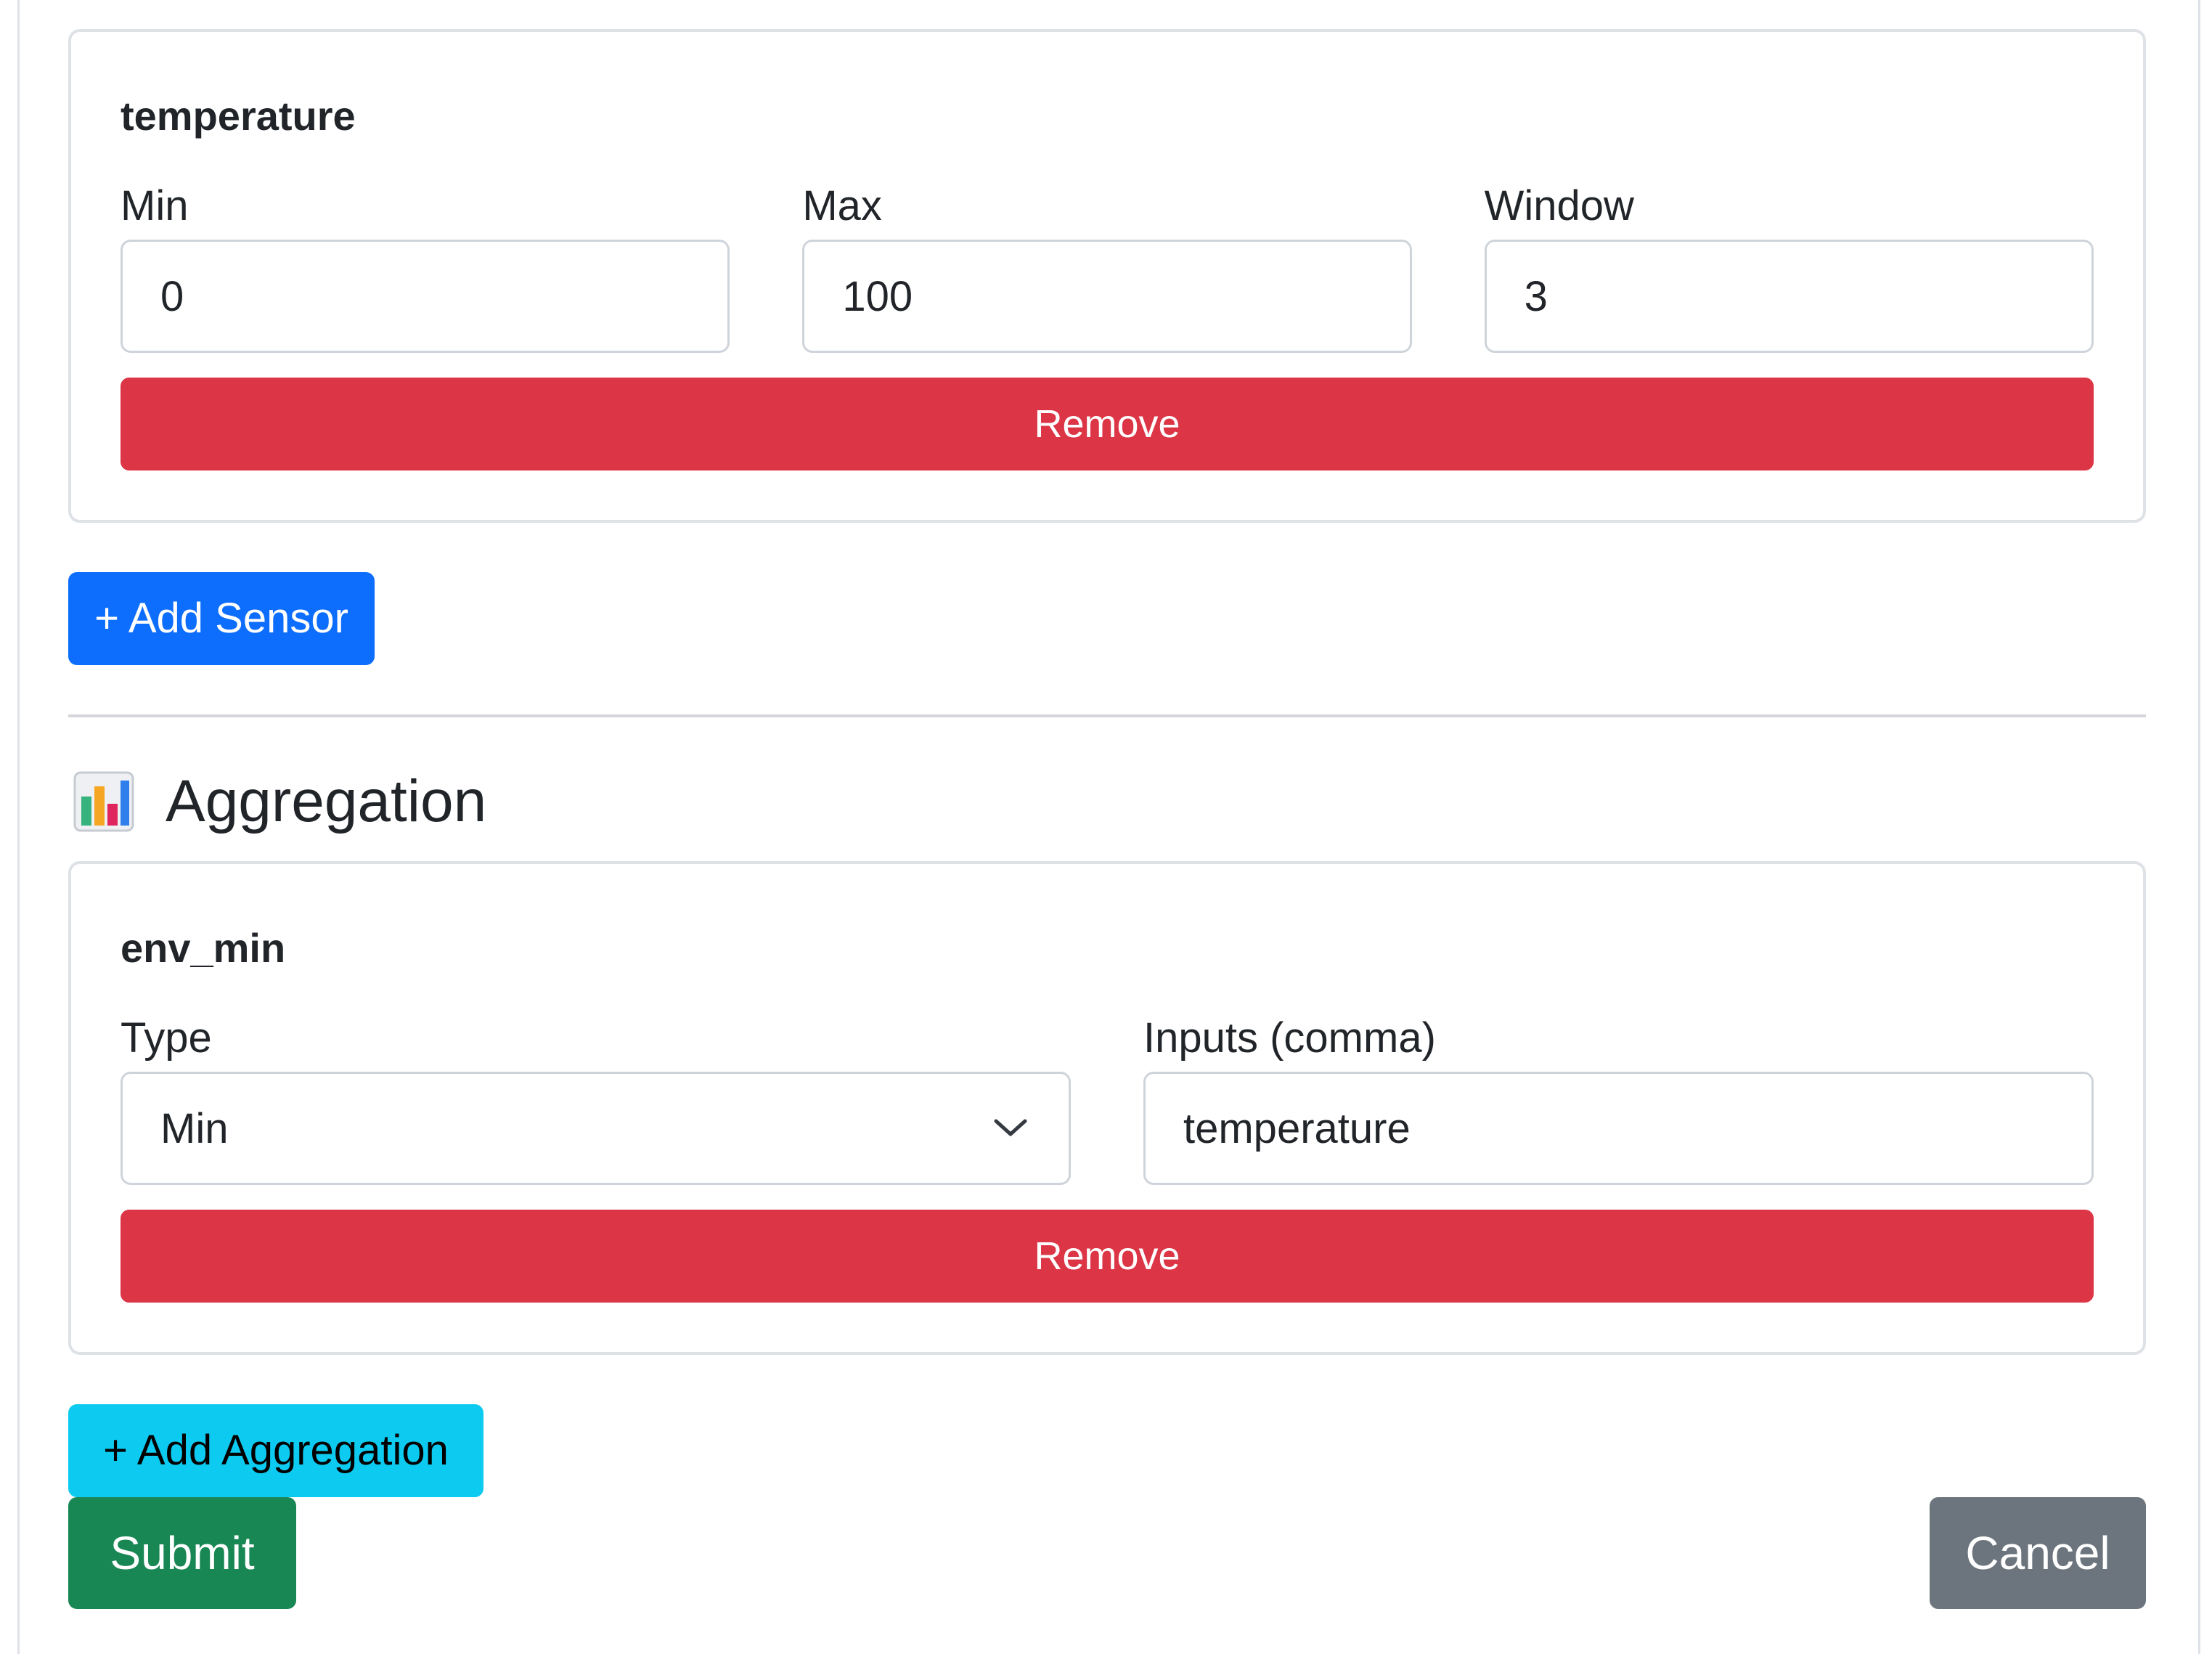 The width and height of the screenshot is (2212, 1654). I want to click on max-input: 100, so click(1107, 297).